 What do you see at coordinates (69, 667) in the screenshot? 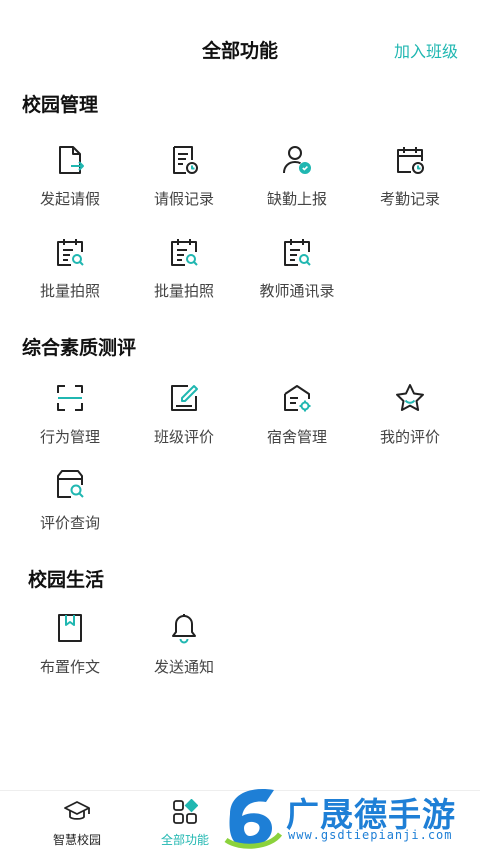
I see `grid-item-label: 布置作文` at bounding box center [69, 667].